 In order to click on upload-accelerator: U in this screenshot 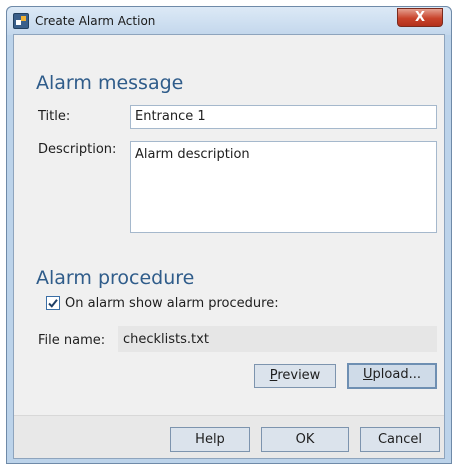, I will do `click(368, 374)`.